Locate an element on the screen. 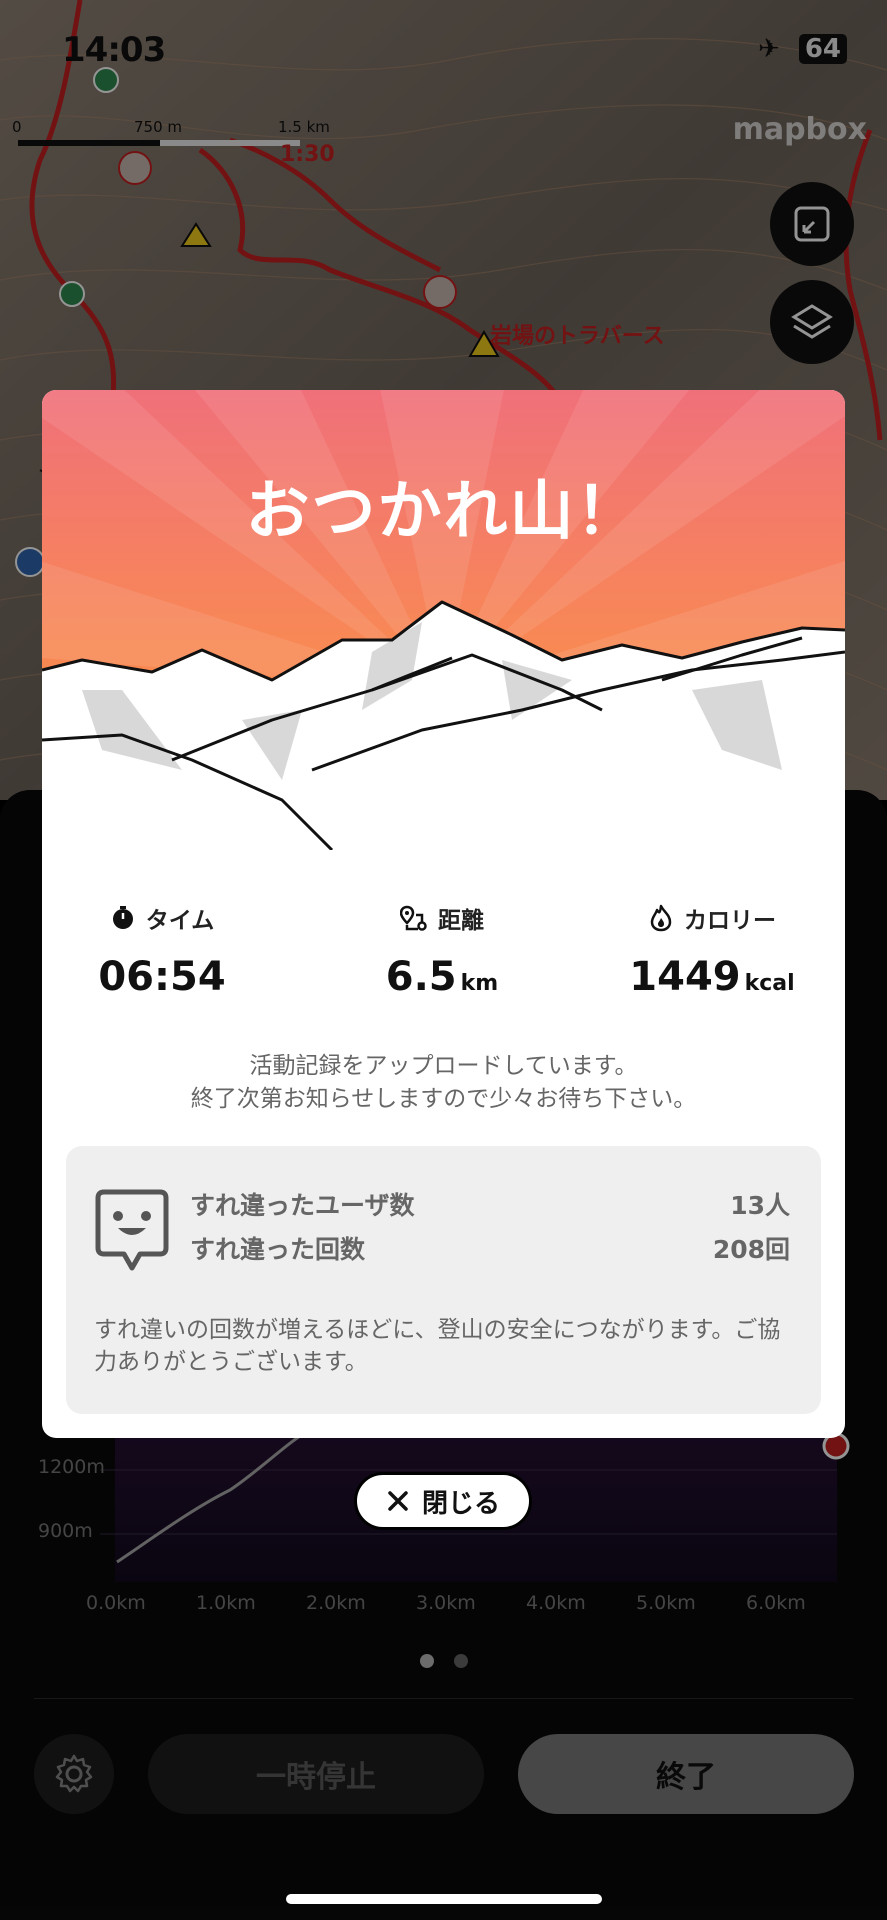  stat-time-value: 06:54 is located at coordinates (162, 977).